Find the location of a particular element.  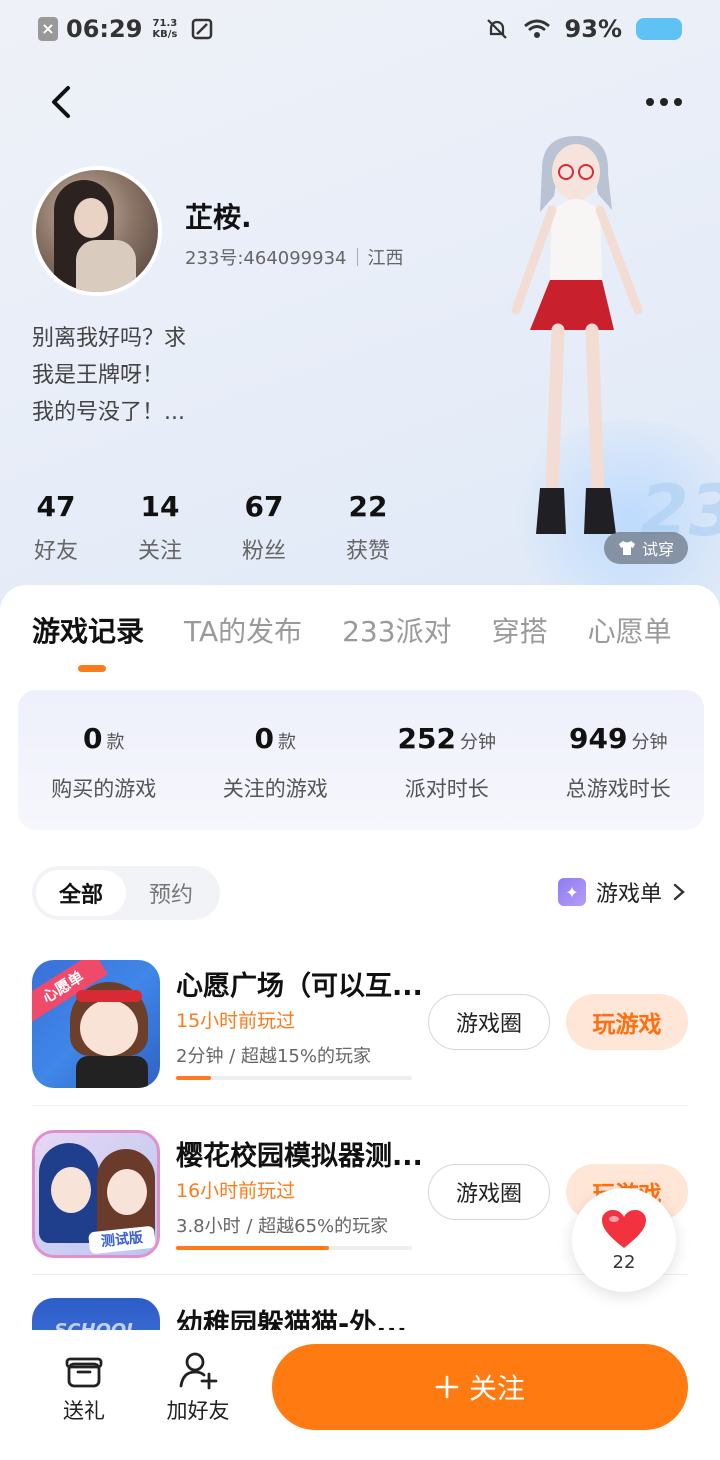

user-name: 芷桉. is located at coordinates (218, 217).